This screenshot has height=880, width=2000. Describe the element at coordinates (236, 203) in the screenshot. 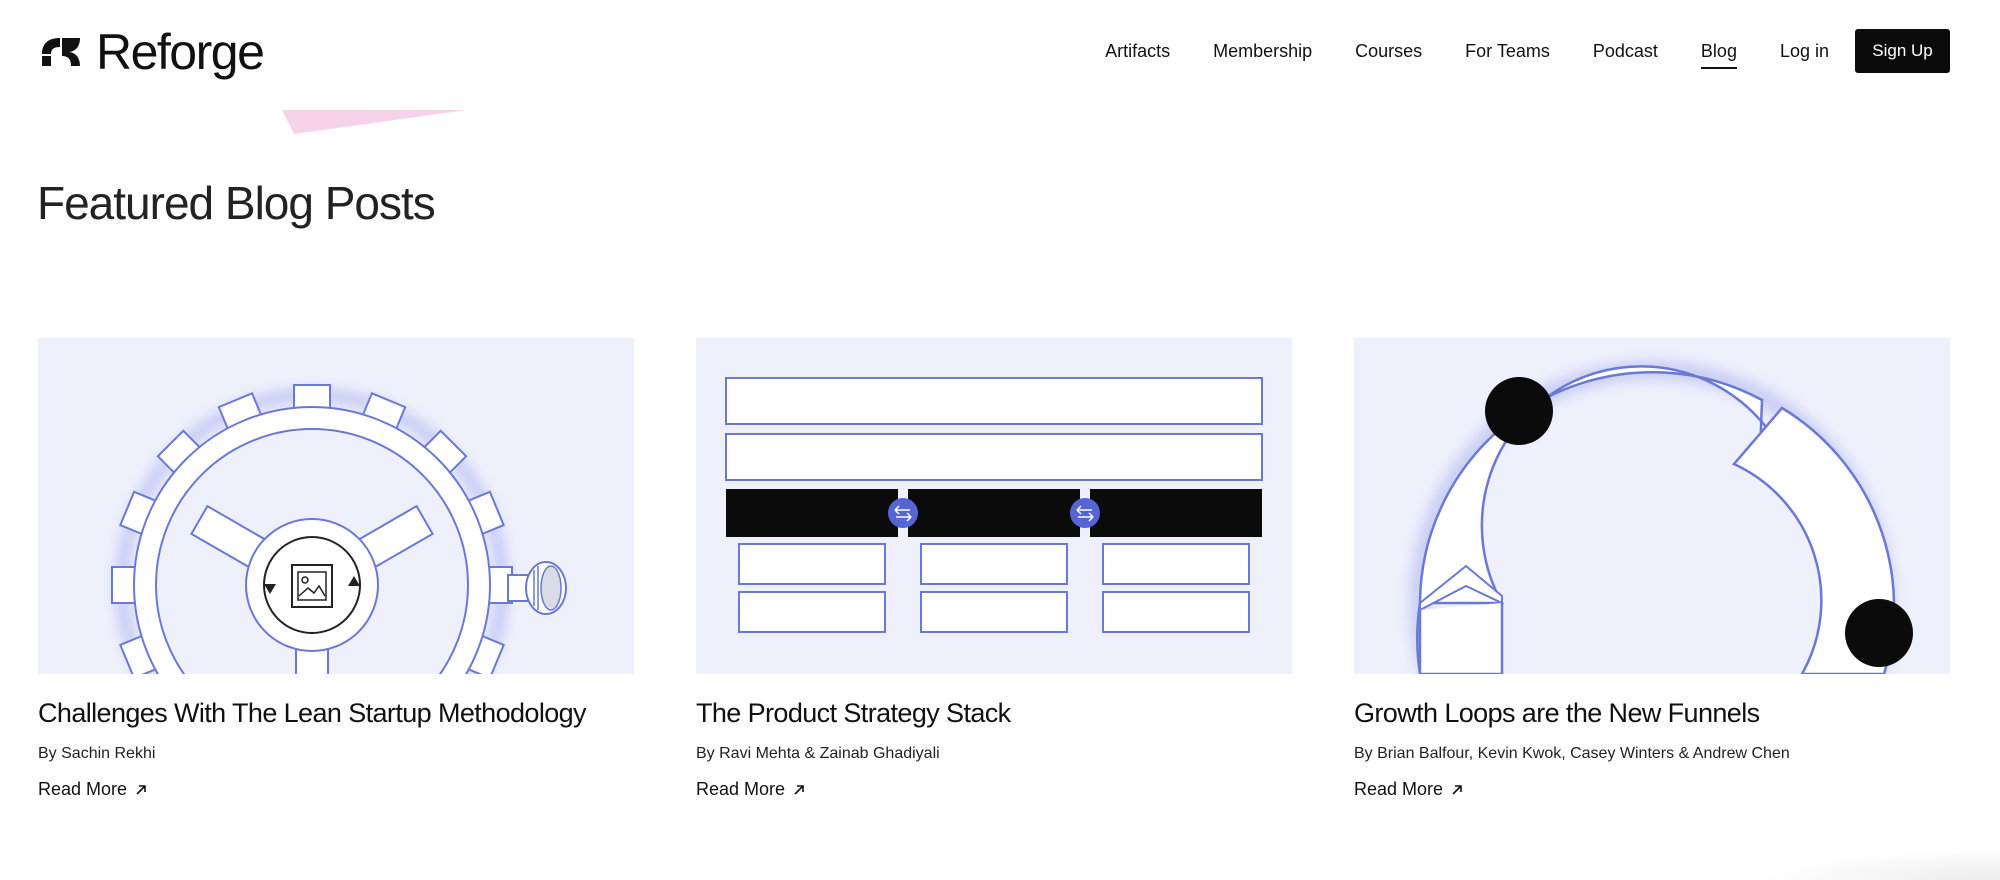

I see `section-title: Featured Blog Posts` at that location.